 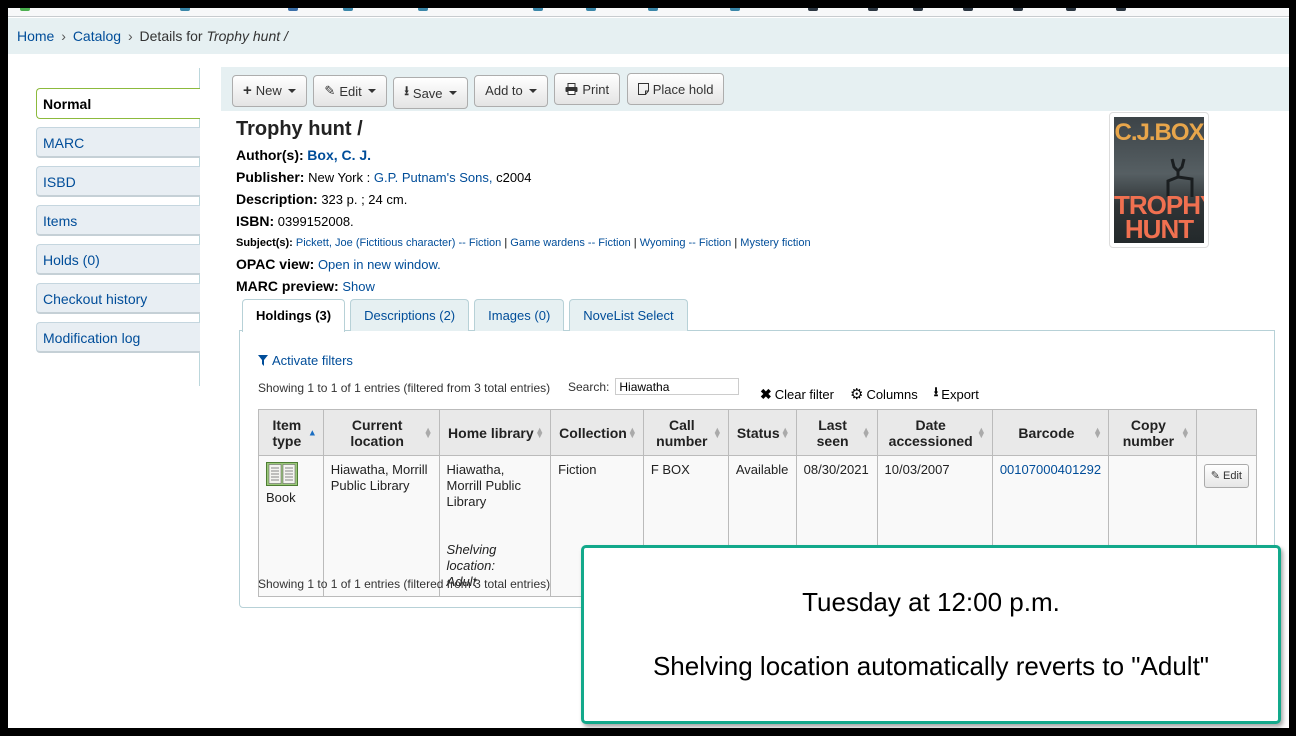 What do you see at coordinates (511, 90) in the screenshot?
I see `add-to-button: Add to` at bounding box center [511, 90].